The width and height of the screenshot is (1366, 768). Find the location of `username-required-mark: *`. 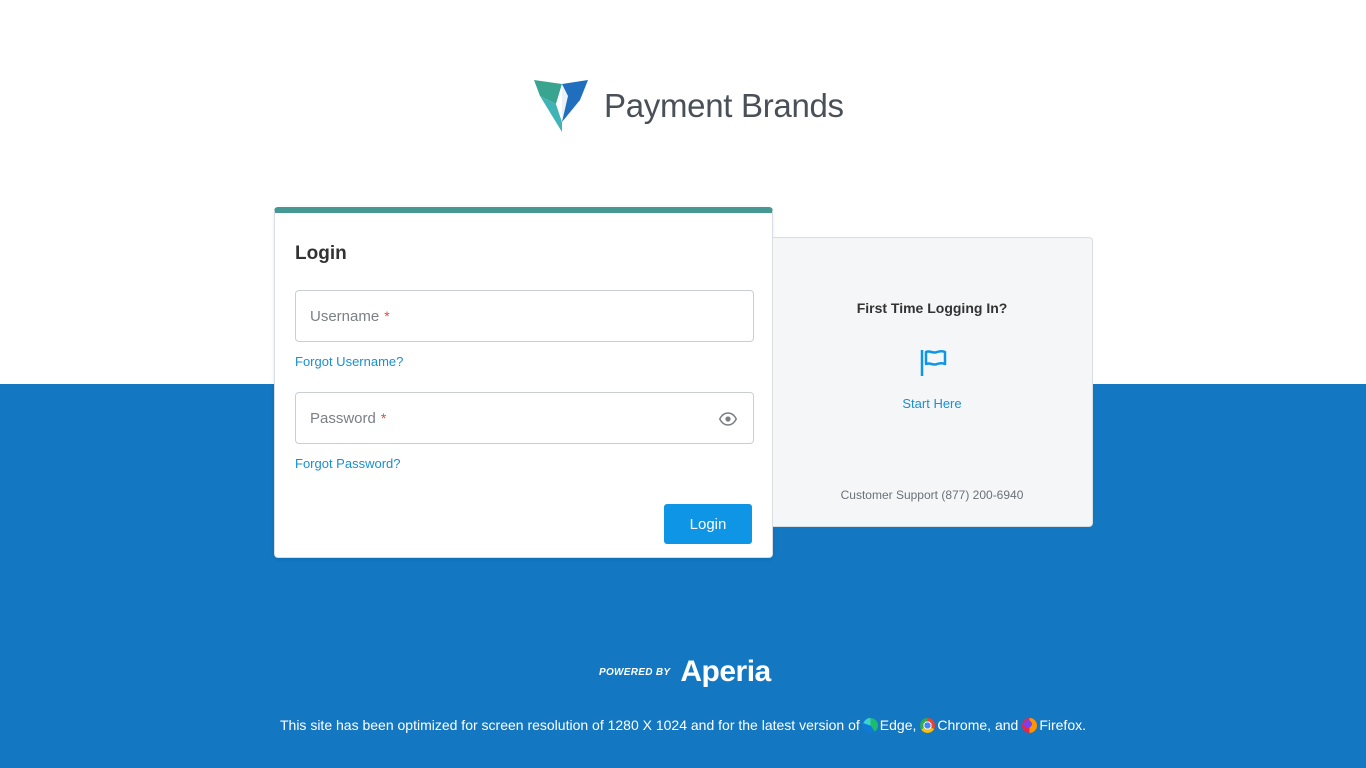

username-required-mark: * is located at coordinates (387, 316).